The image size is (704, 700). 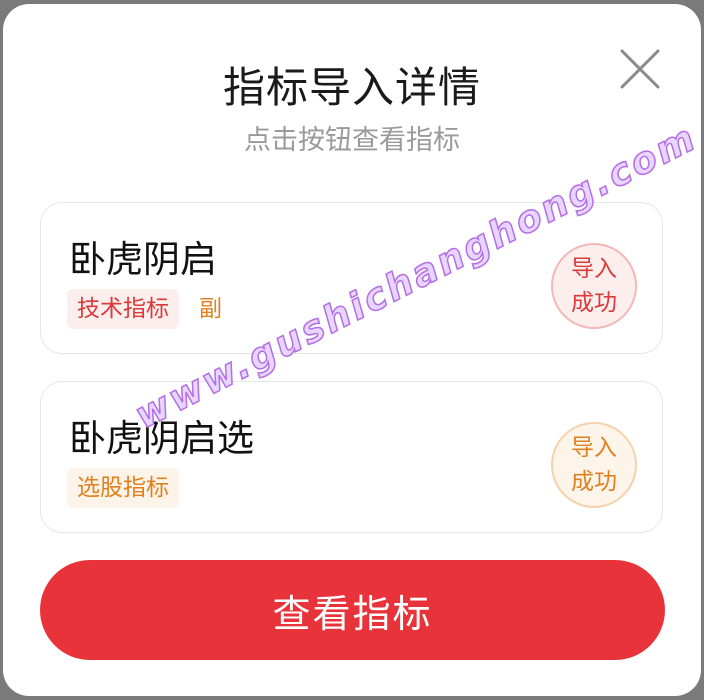 I want to click on indicator-sub-tag: 副, so click(x=210, y=309).